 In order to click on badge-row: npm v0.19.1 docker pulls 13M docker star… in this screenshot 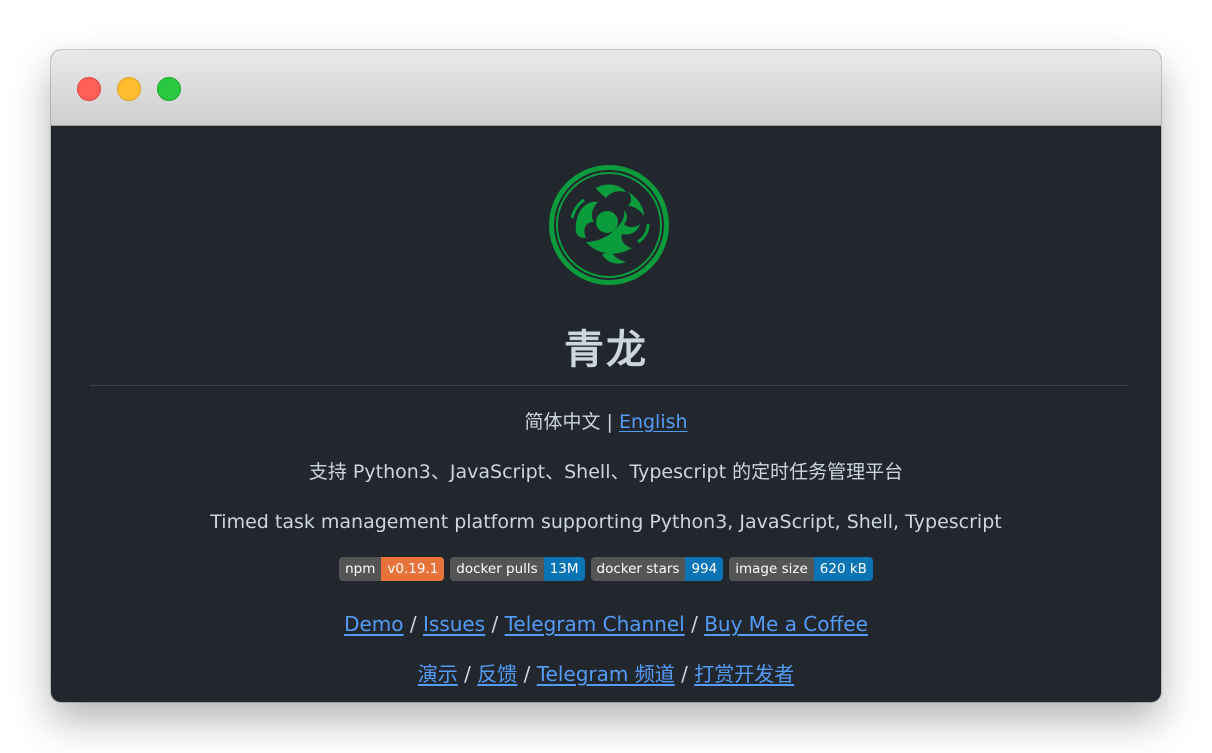, I will do `click(606, 569)`.